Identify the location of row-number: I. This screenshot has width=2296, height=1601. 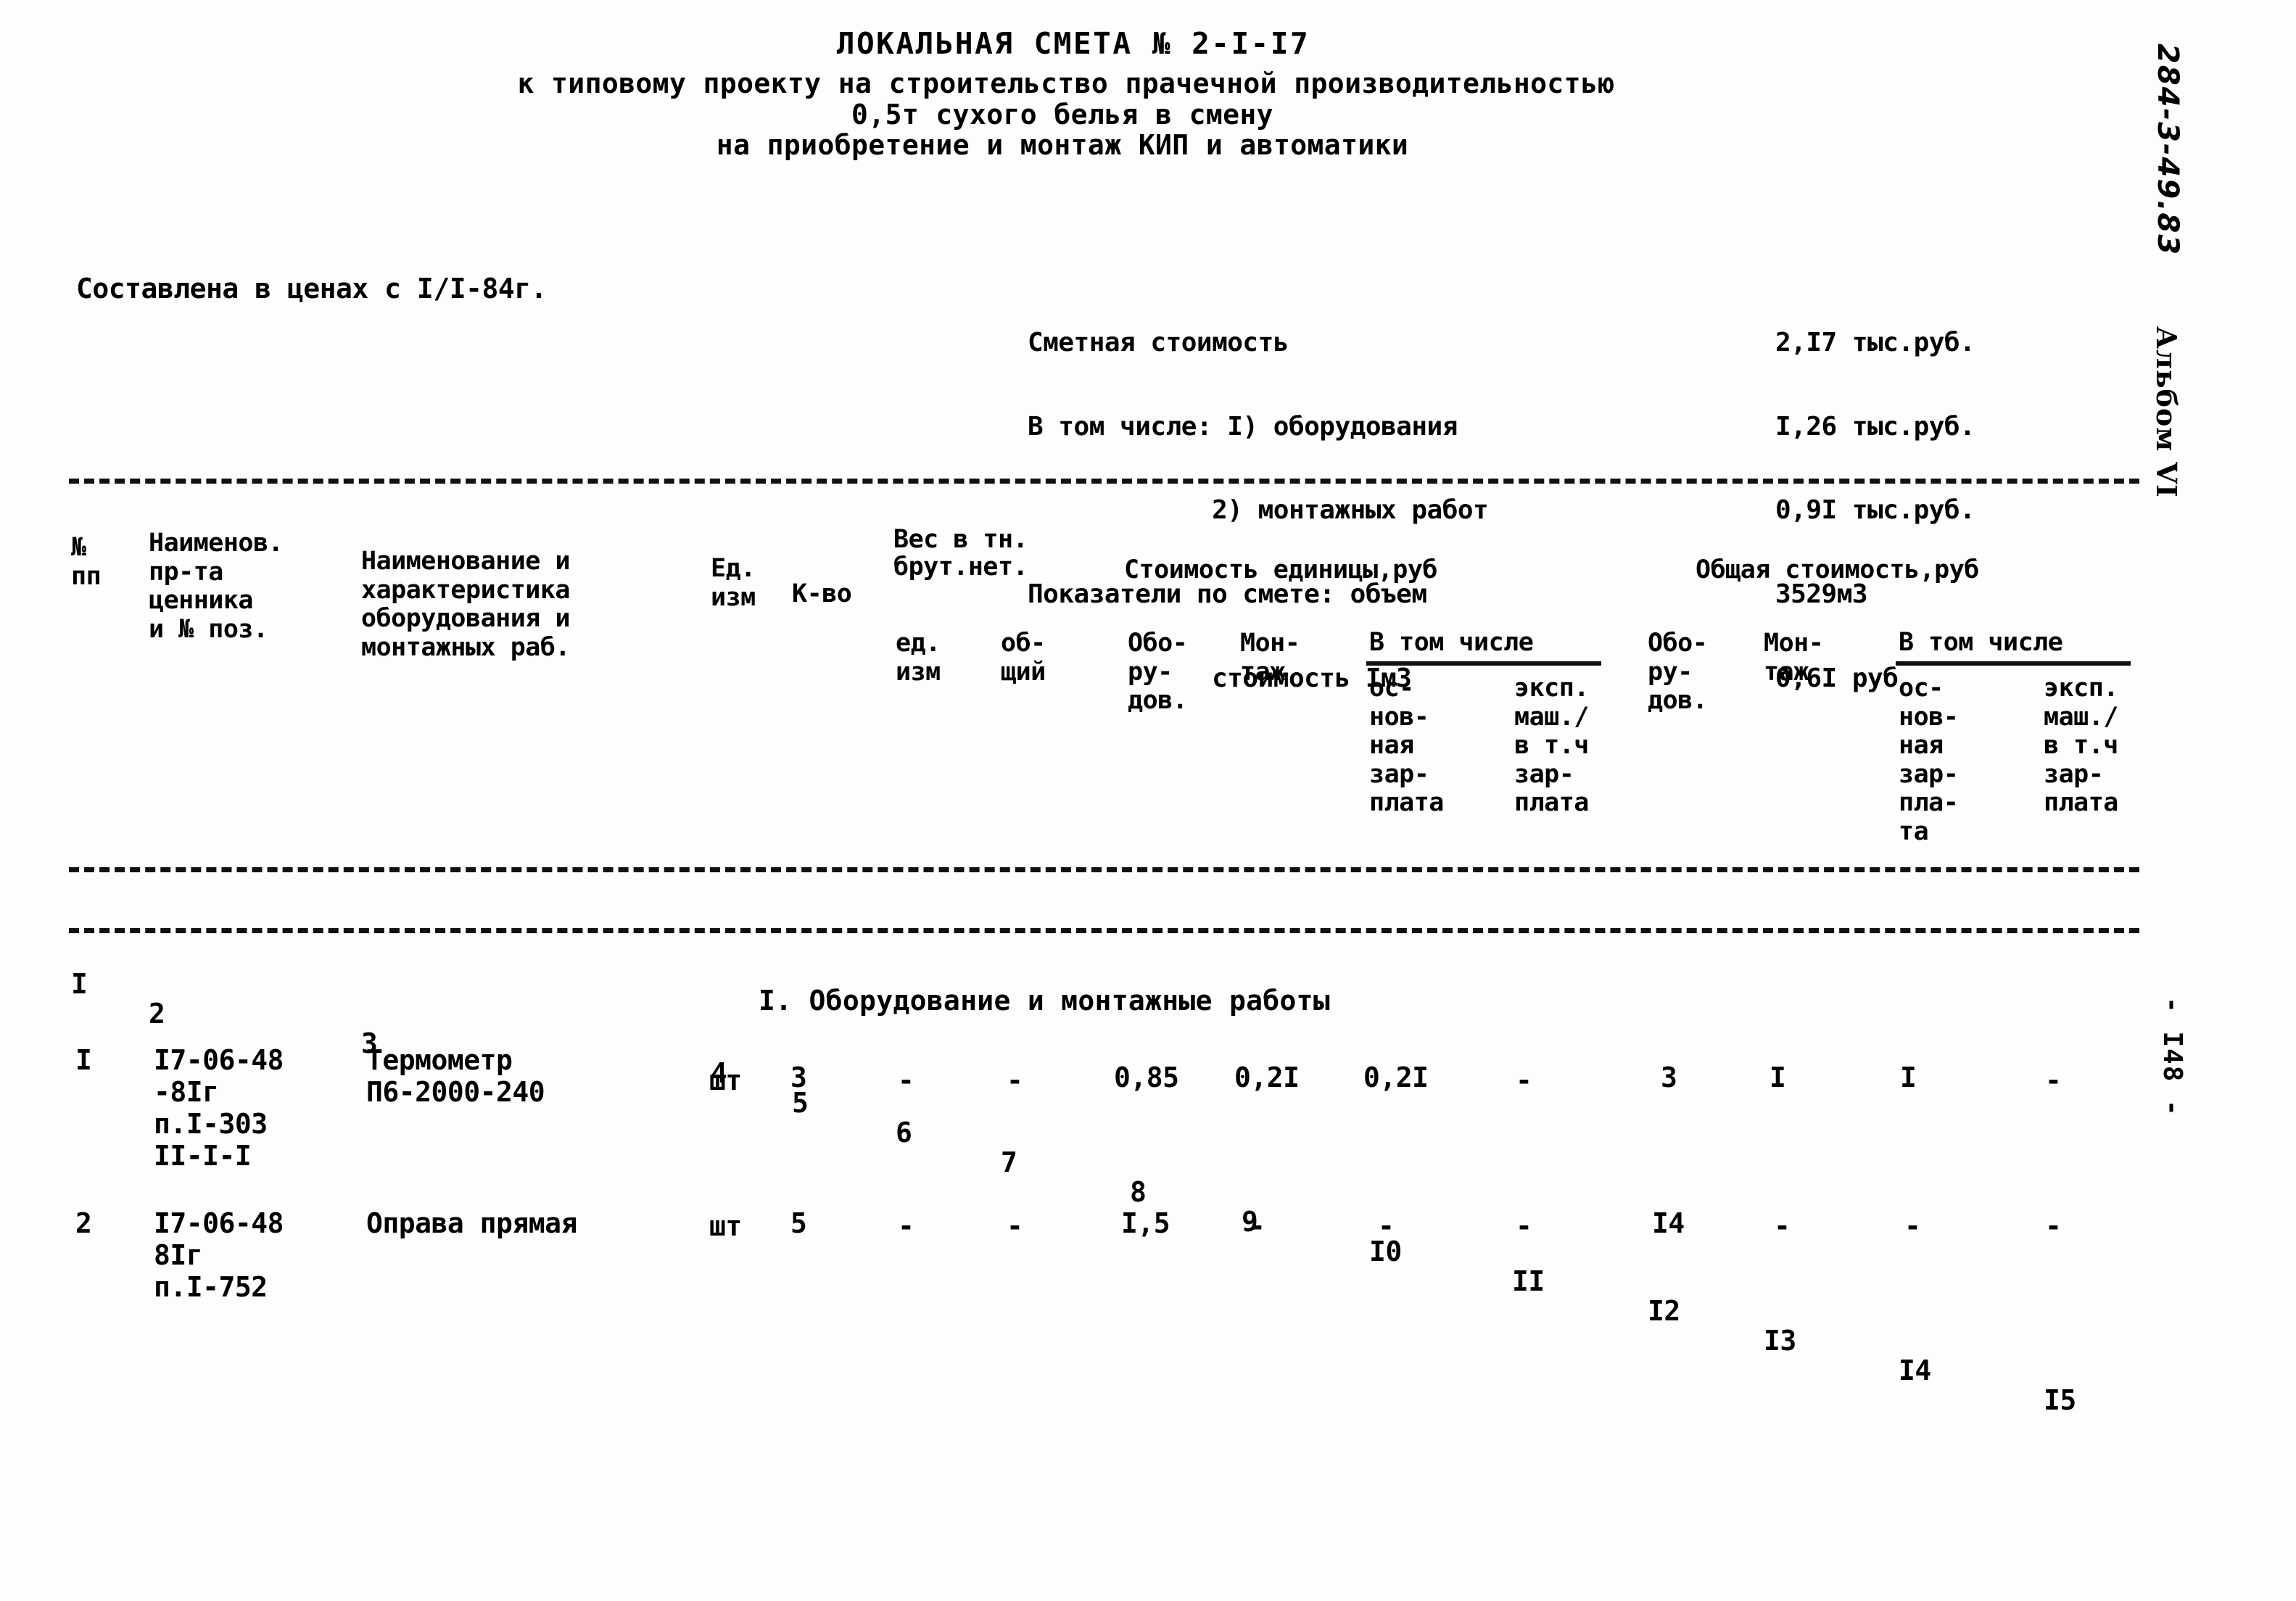
(83, 1060).